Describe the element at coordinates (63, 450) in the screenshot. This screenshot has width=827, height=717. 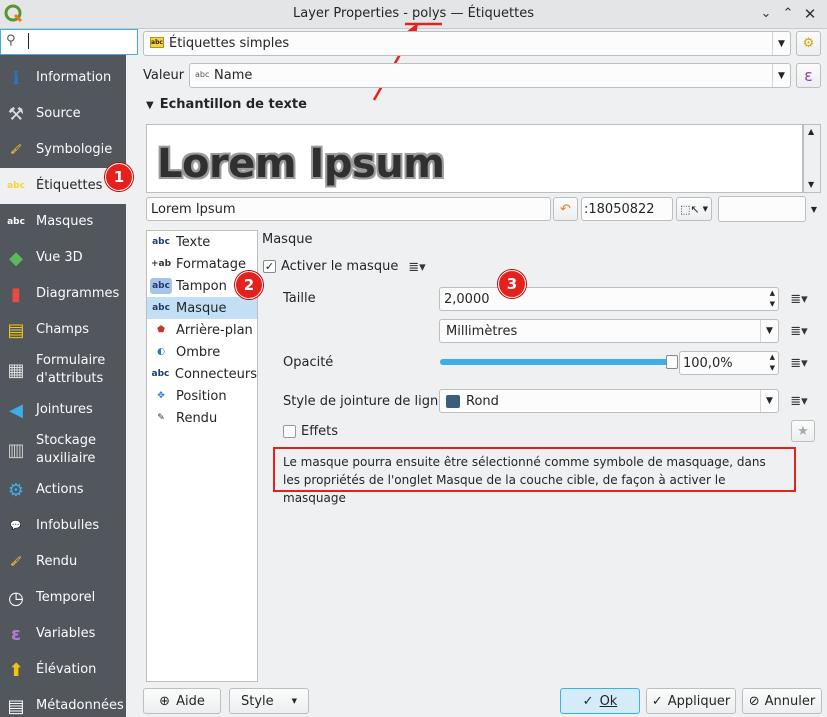
I see `sidebar-item-storage: ▥ Stockage auxiliaire` at that location.